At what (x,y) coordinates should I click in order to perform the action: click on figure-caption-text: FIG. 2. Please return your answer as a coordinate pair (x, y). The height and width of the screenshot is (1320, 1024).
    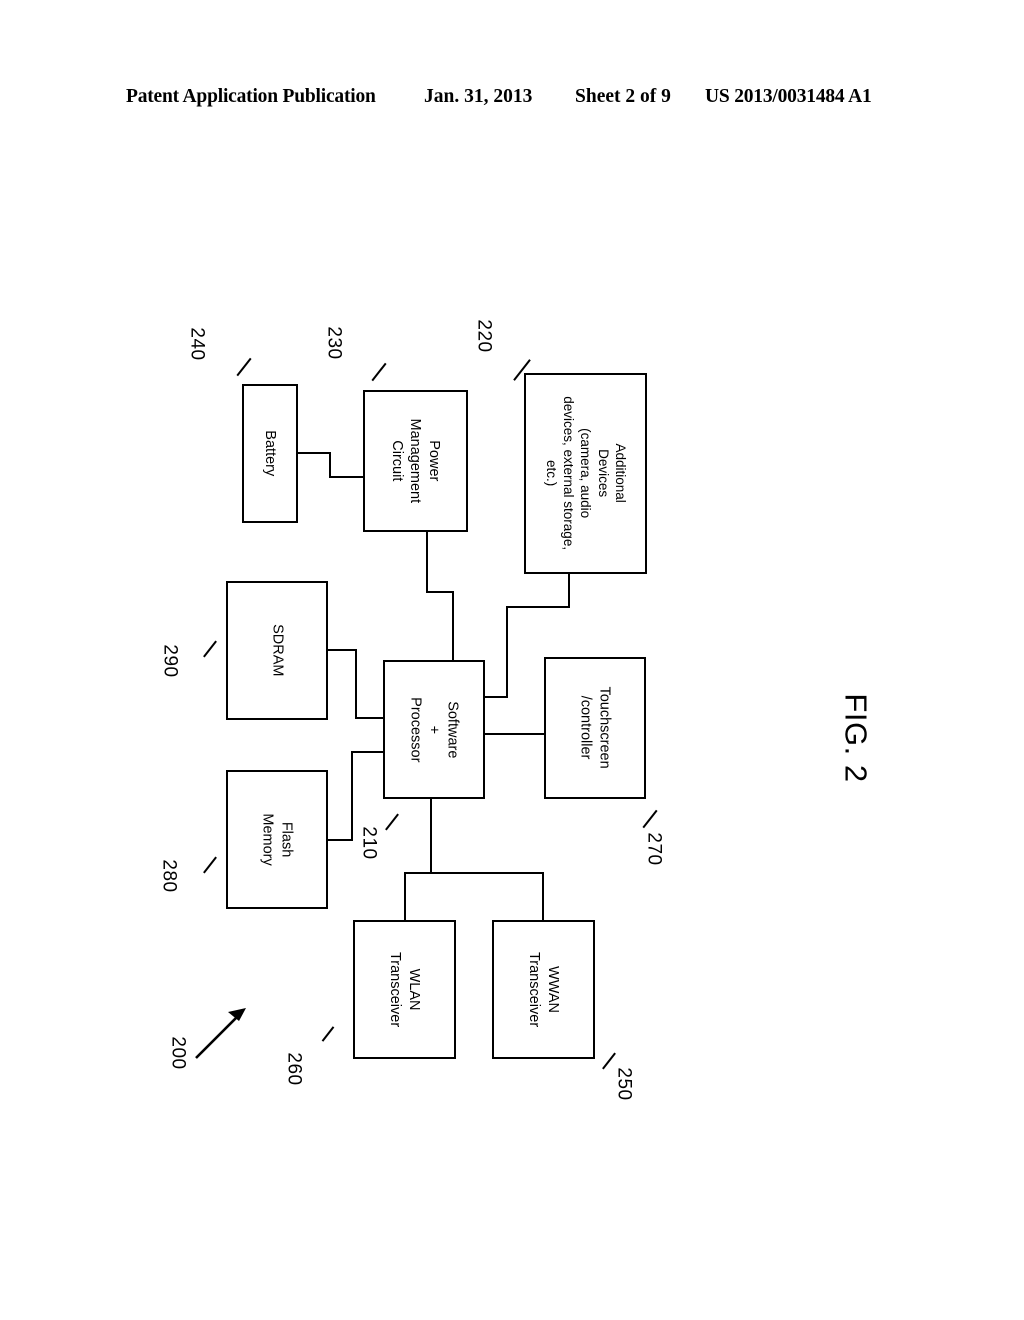
    Looking at the image, I should click on (856, 738).